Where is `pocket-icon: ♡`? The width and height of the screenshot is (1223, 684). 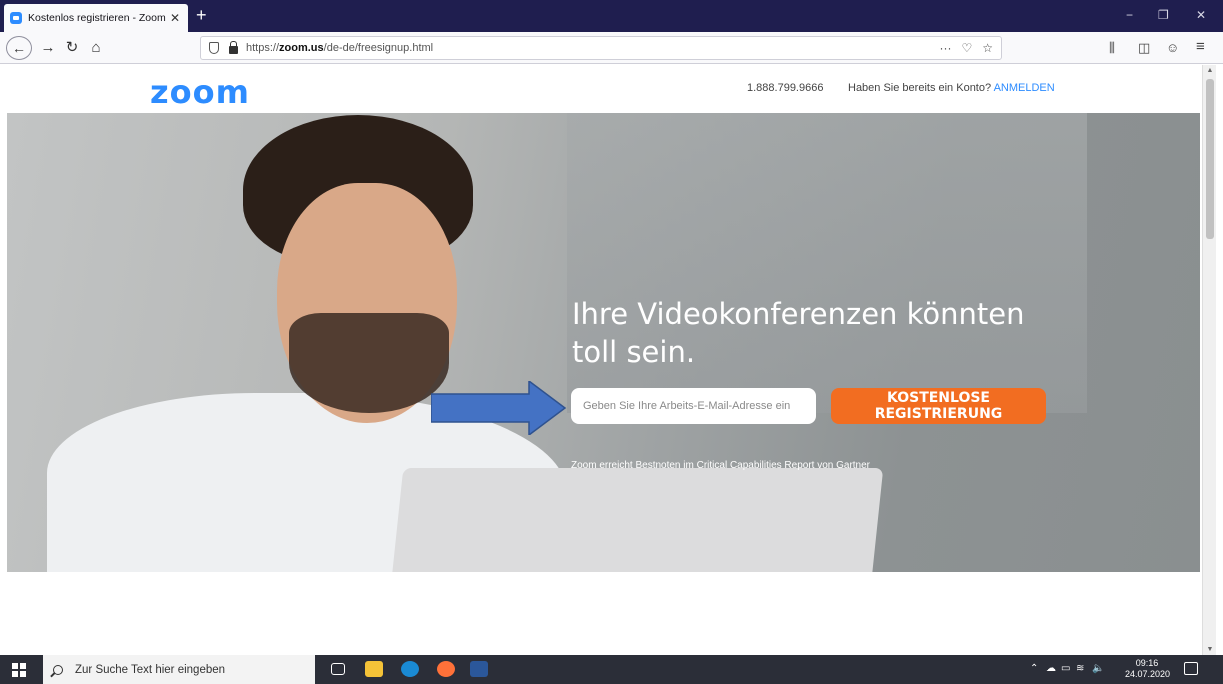 pocket-icon: ♡ is located at coordinates (966, 48).